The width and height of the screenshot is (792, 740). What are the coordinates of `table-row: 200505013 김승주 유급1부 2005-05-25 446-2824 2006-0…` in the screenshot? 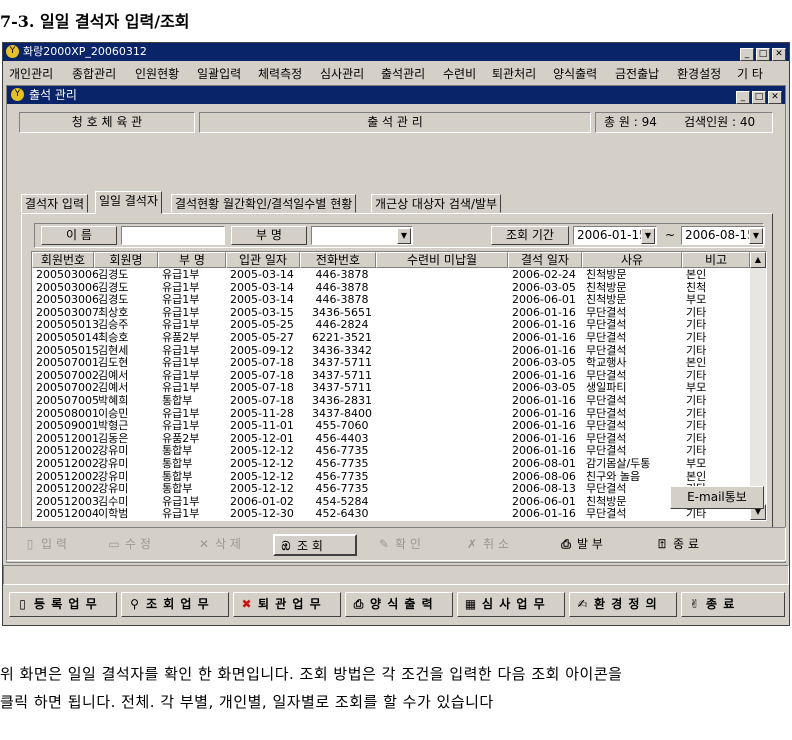 It's located at (391, 324).